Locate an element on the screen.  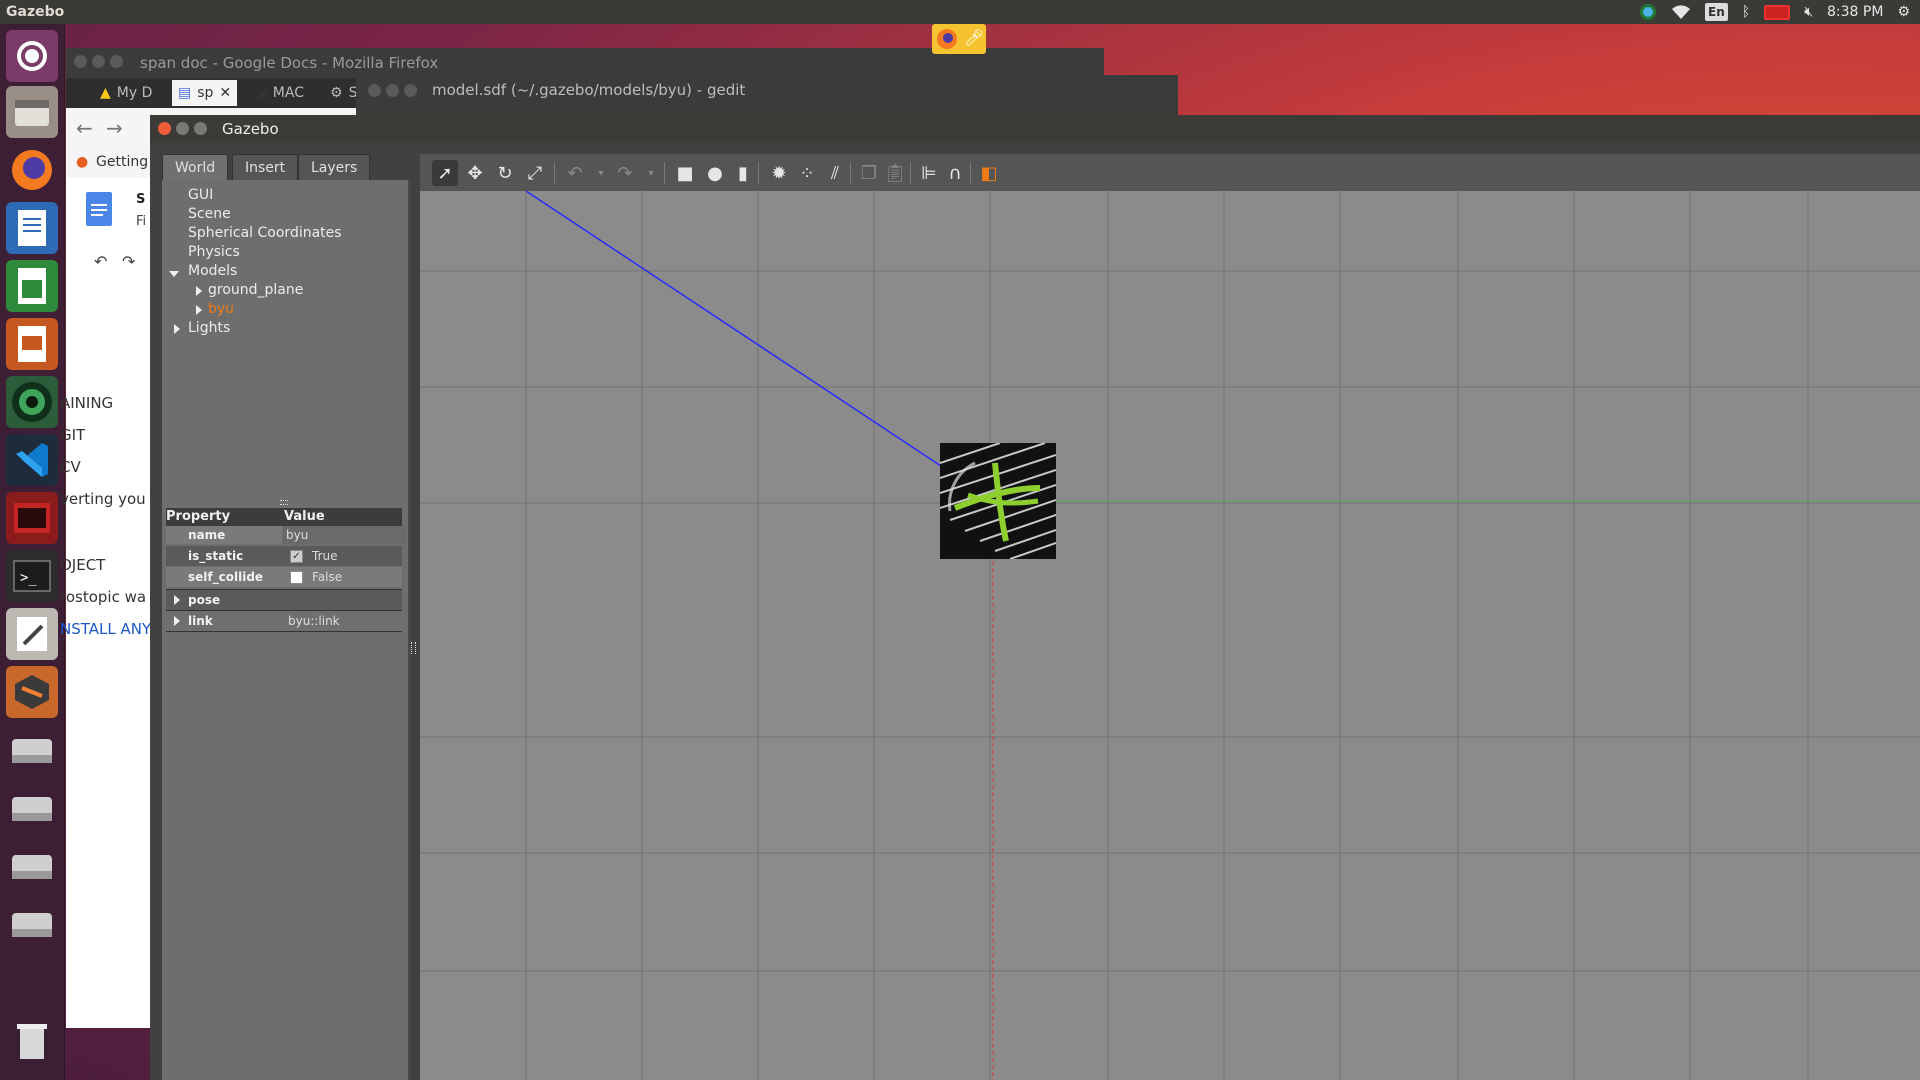
tree-item-gui: GUI is located at coordinates (200, 195).